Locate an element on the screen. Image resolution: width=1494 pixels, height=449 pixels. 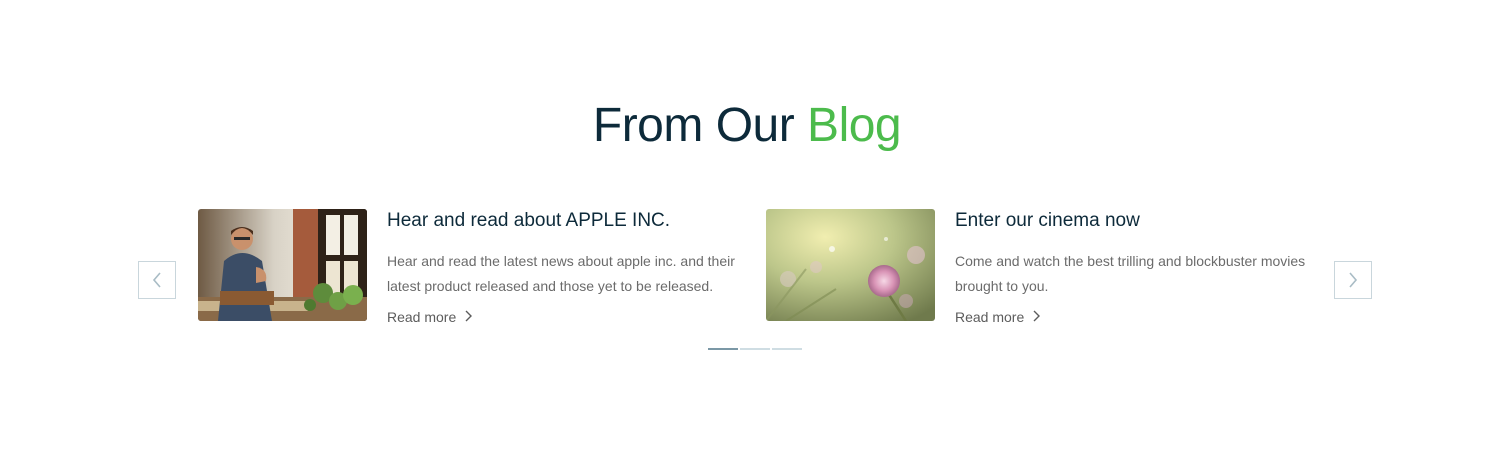
carousel-next-button is located at coordinates (1353, 280).